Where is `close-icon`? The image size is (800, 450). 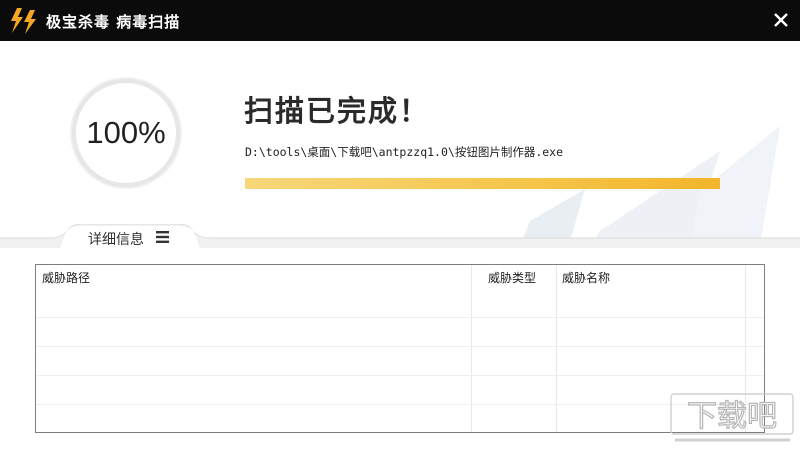
close-icon is located at coordinates (781, 20).